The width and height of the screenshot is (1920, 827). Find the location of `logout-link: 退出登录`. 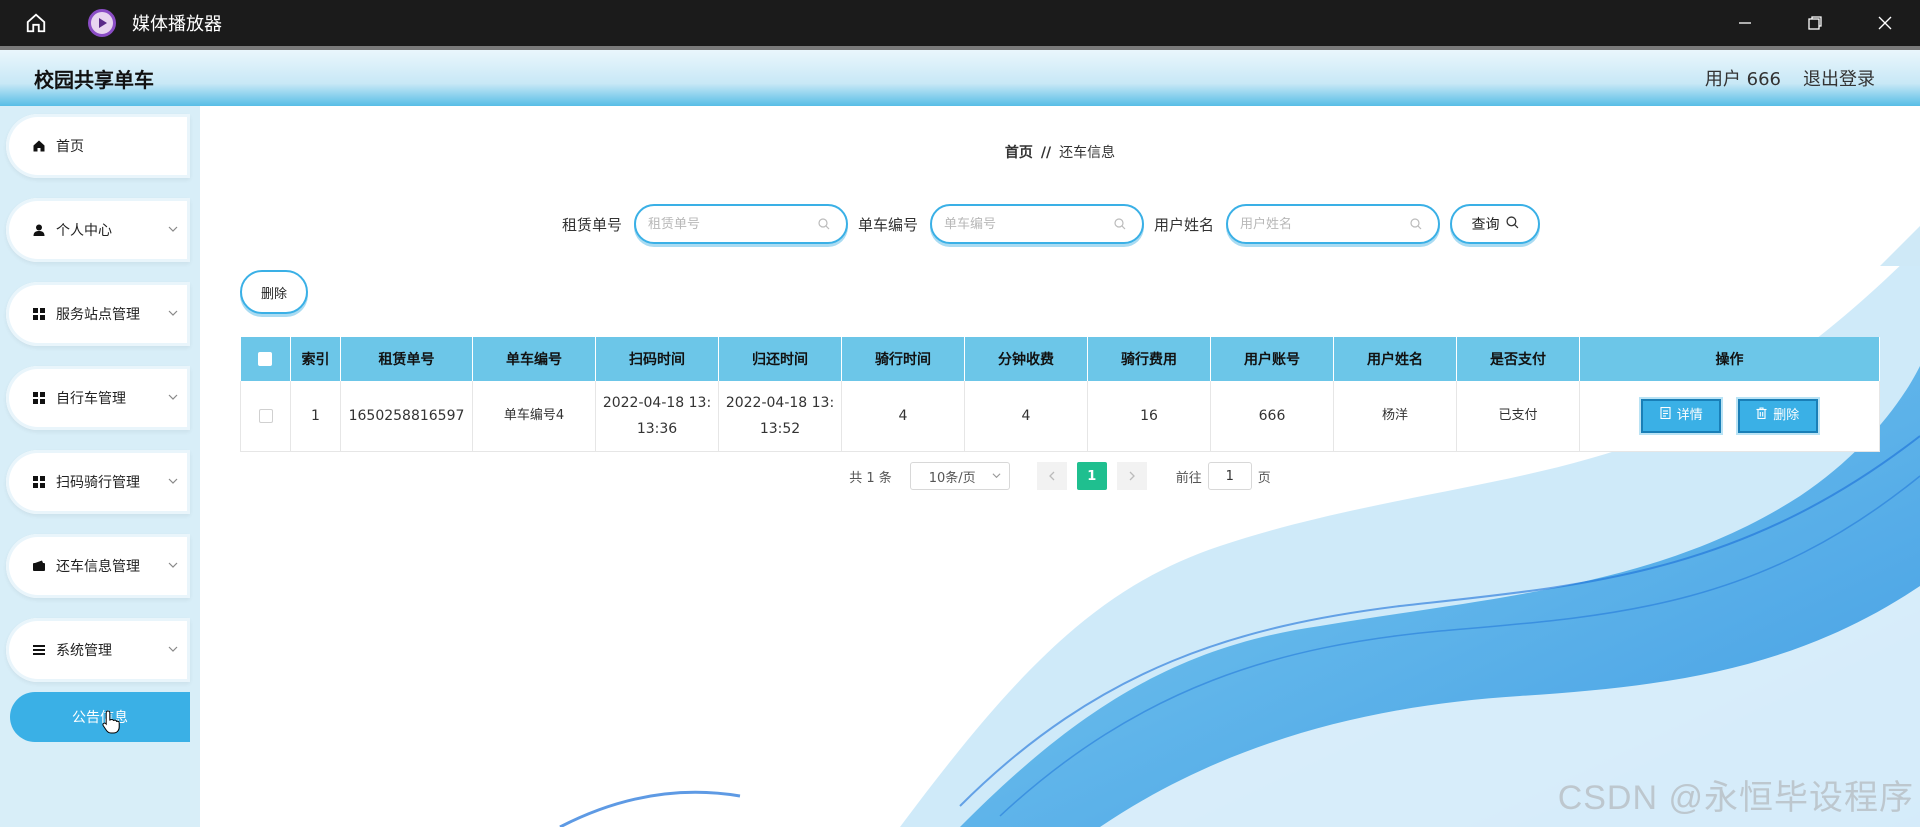

logout-link: 退出登录 is located at coordinates (1839, 78).